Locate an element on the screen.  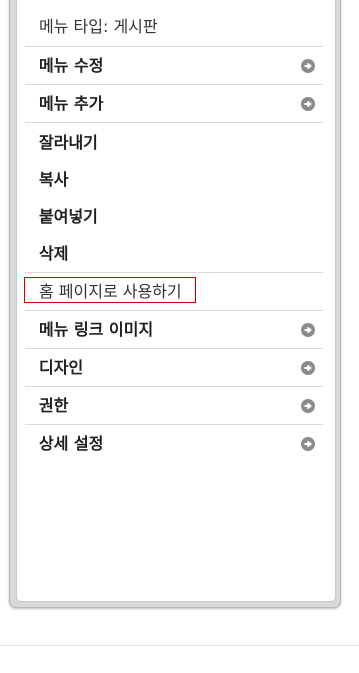
menu-item-label: 복사 is located at coordinates (54, 179).